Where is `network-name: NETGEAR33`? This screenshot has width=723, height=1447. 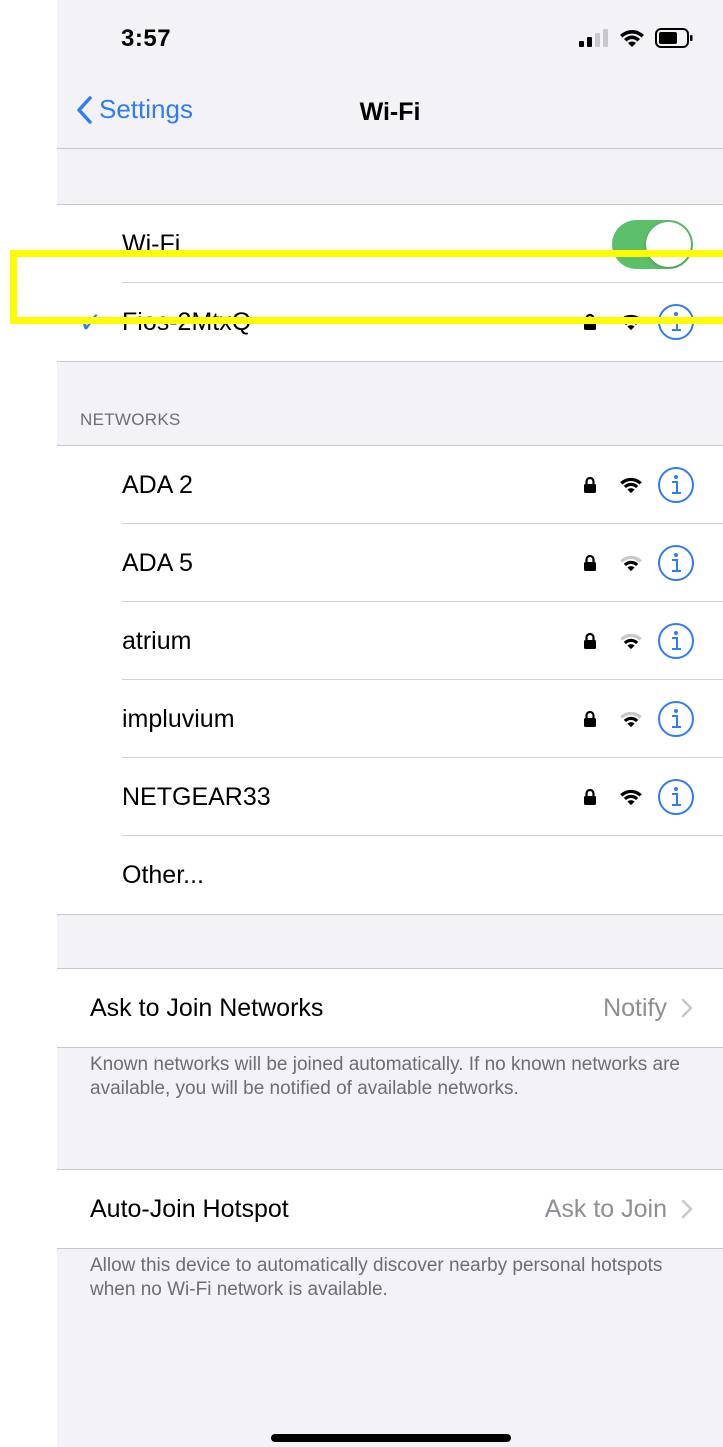
network-name: NETGEAR33 is located at coordinates (196, 796).